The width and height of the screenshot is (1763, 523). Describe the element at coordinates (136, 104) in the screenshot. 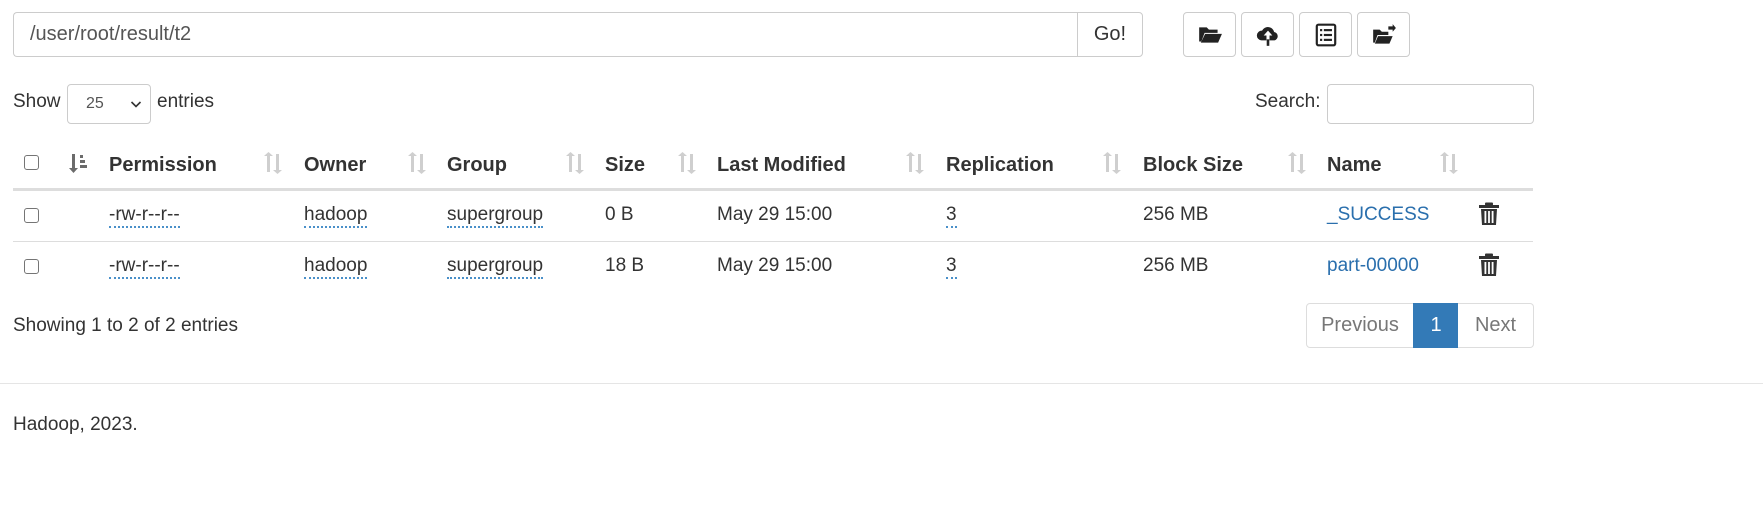

I see `chevron-down-icon` at that location.